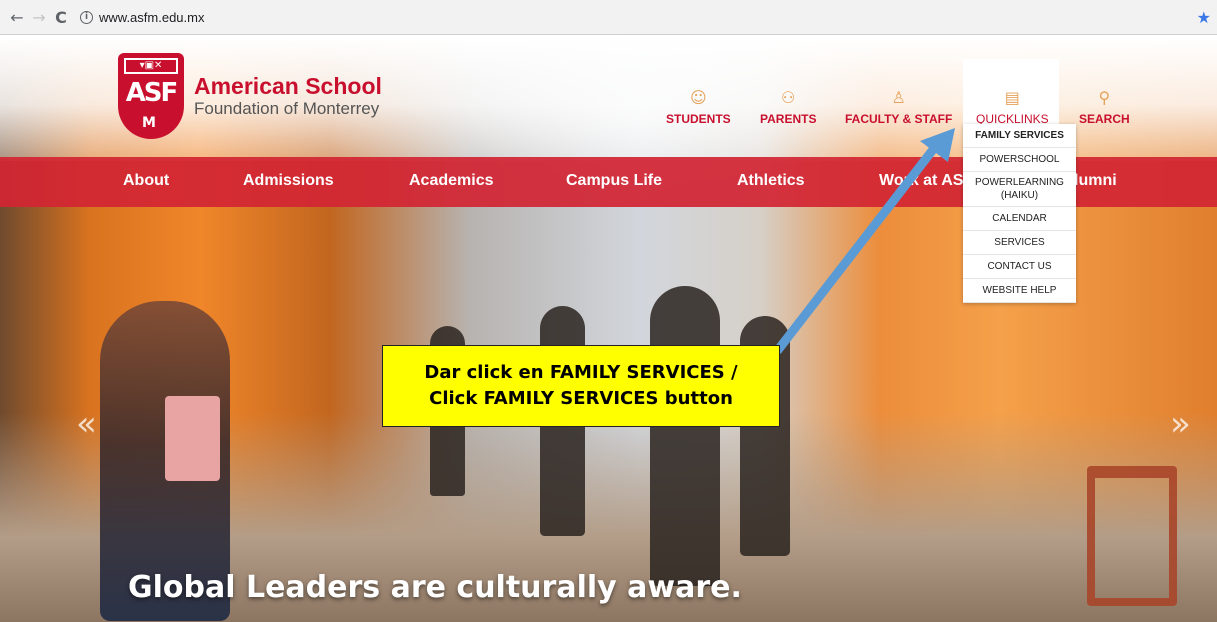 The image size is (1217, 622). I want to click on forward-icon: →, so click(39, 17).